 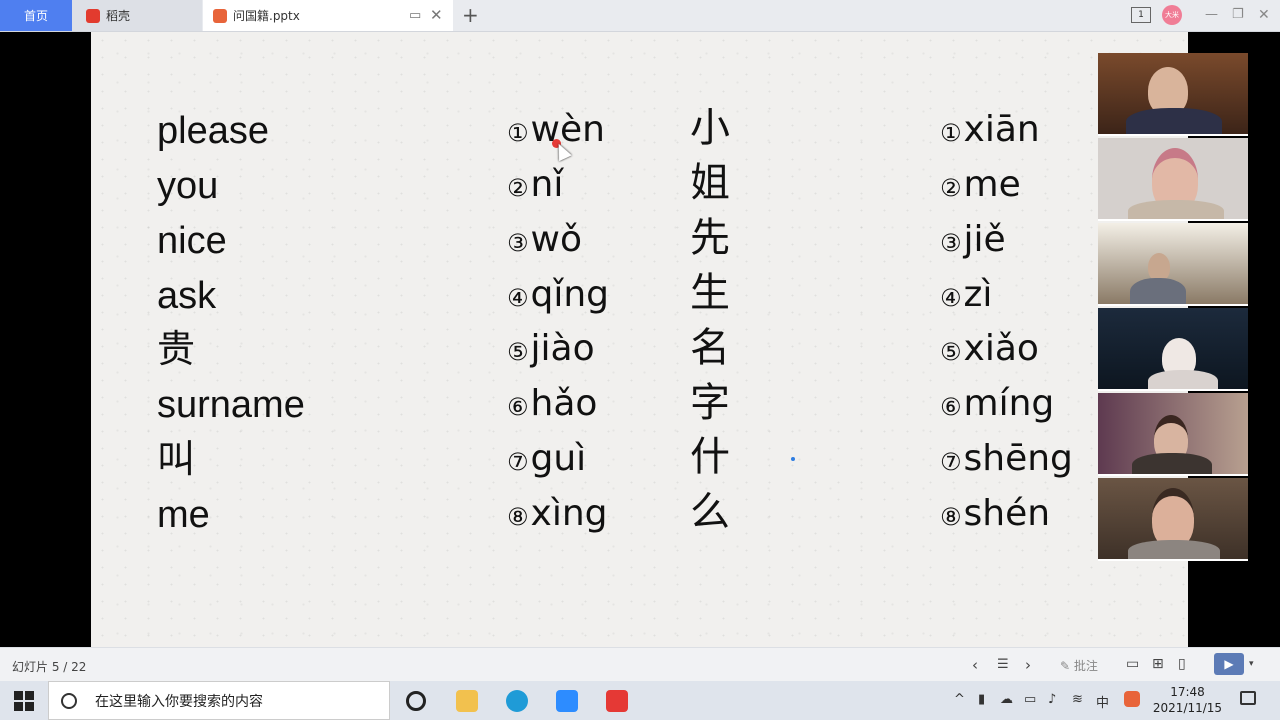 I want to click on hanzi-char: 字, so click(x=710, y=403).